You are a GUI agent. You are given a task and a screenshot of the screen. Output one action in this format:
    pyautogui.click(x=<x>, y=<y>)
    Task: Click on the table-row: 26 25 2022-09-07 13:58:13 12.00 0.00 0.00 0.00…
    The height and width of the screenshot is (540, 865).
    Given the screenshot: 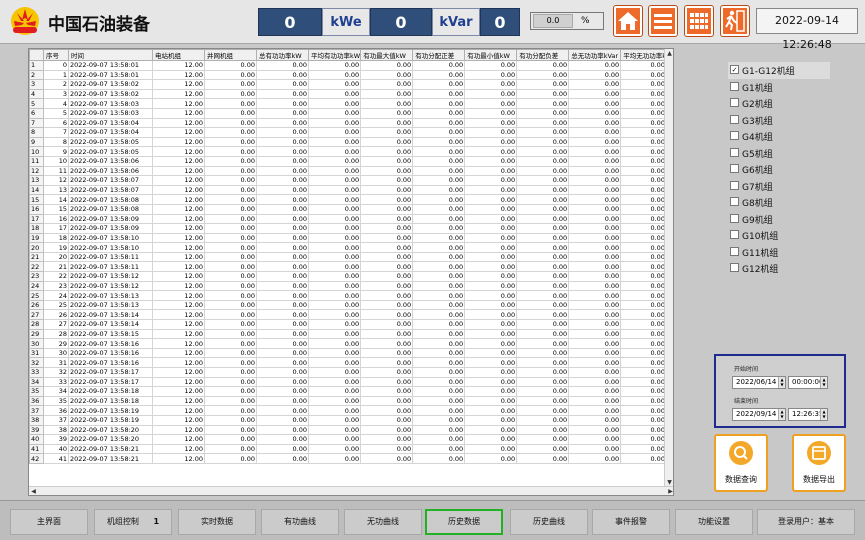 What is the action you would take?
    pyautogui.click(x=348, y=305)
    